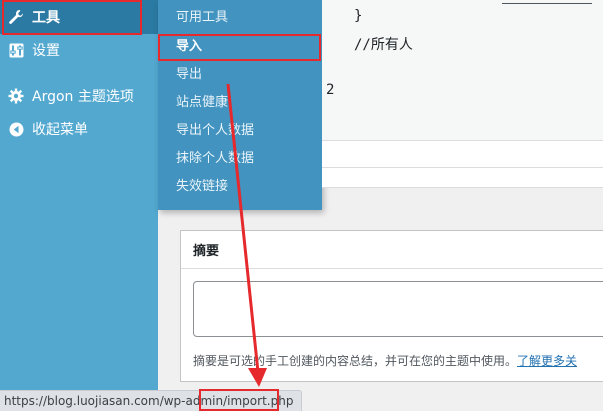 This screenshot has height=411, width=603. I want to click on sidebar-item-label: 工具, so click(46, 18).